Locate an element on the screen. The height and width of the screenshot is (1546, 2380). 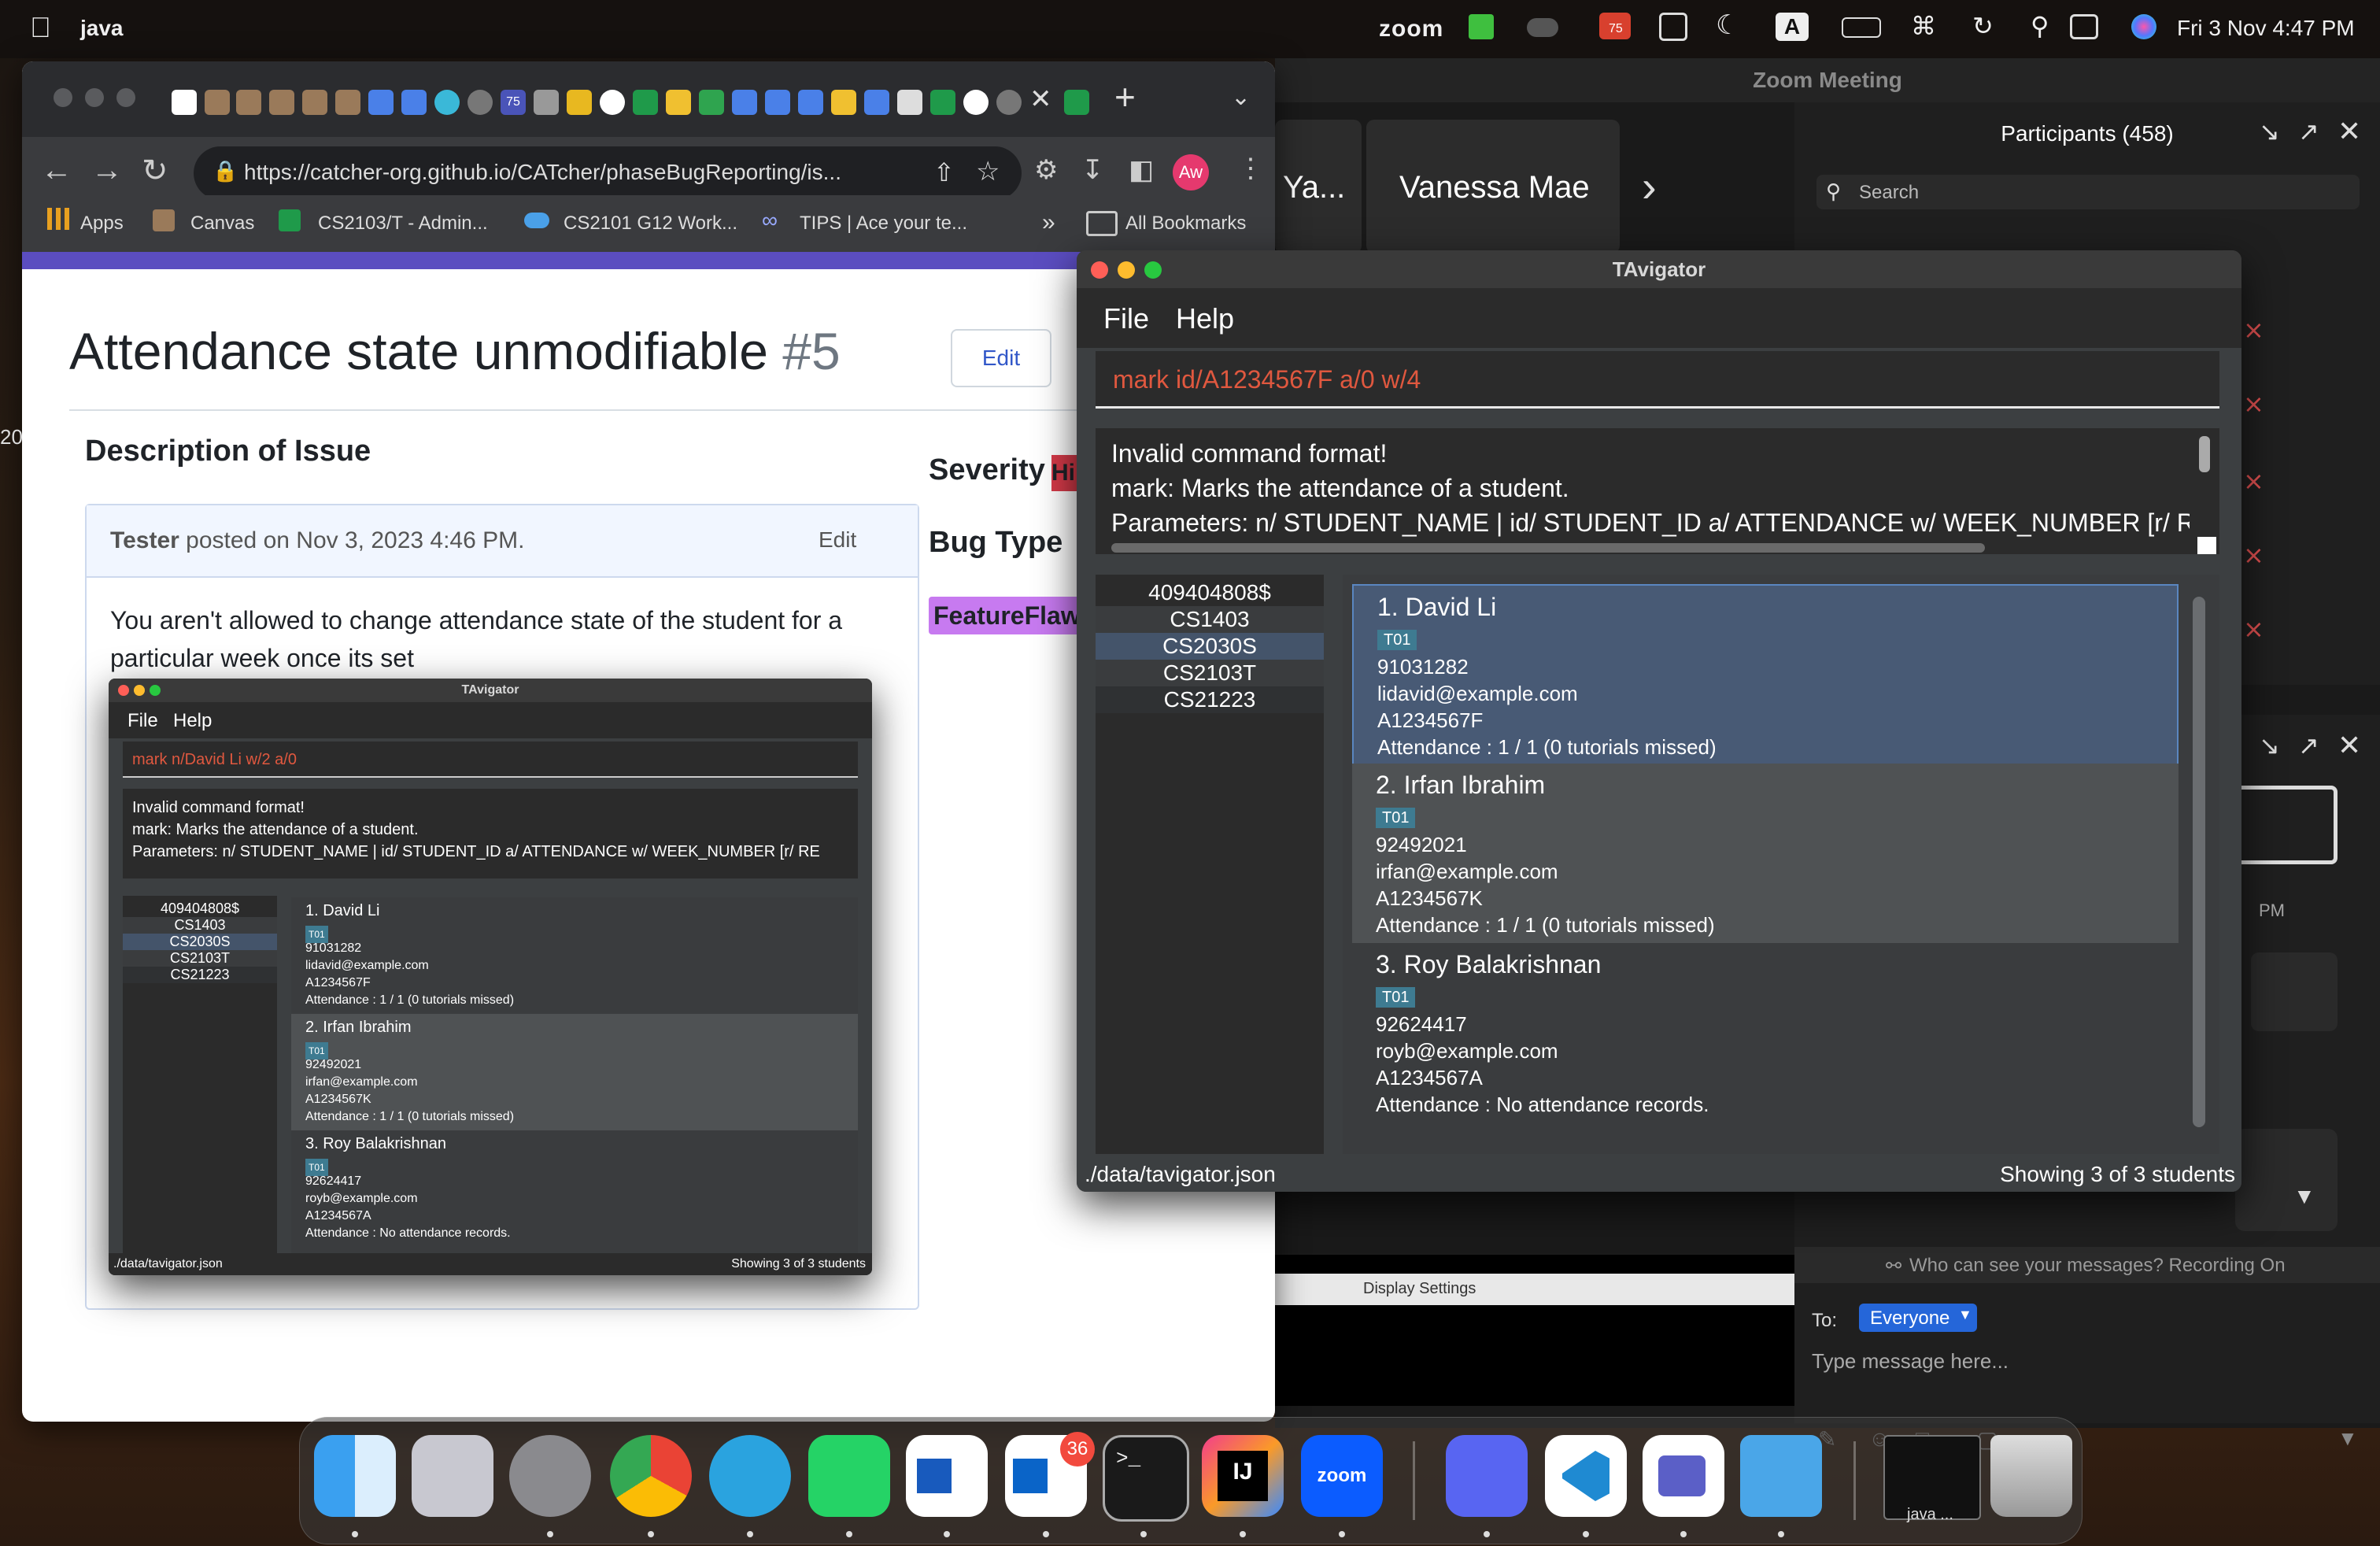
time-machine-icon: ↻ is located at coordinates (1983, 26).